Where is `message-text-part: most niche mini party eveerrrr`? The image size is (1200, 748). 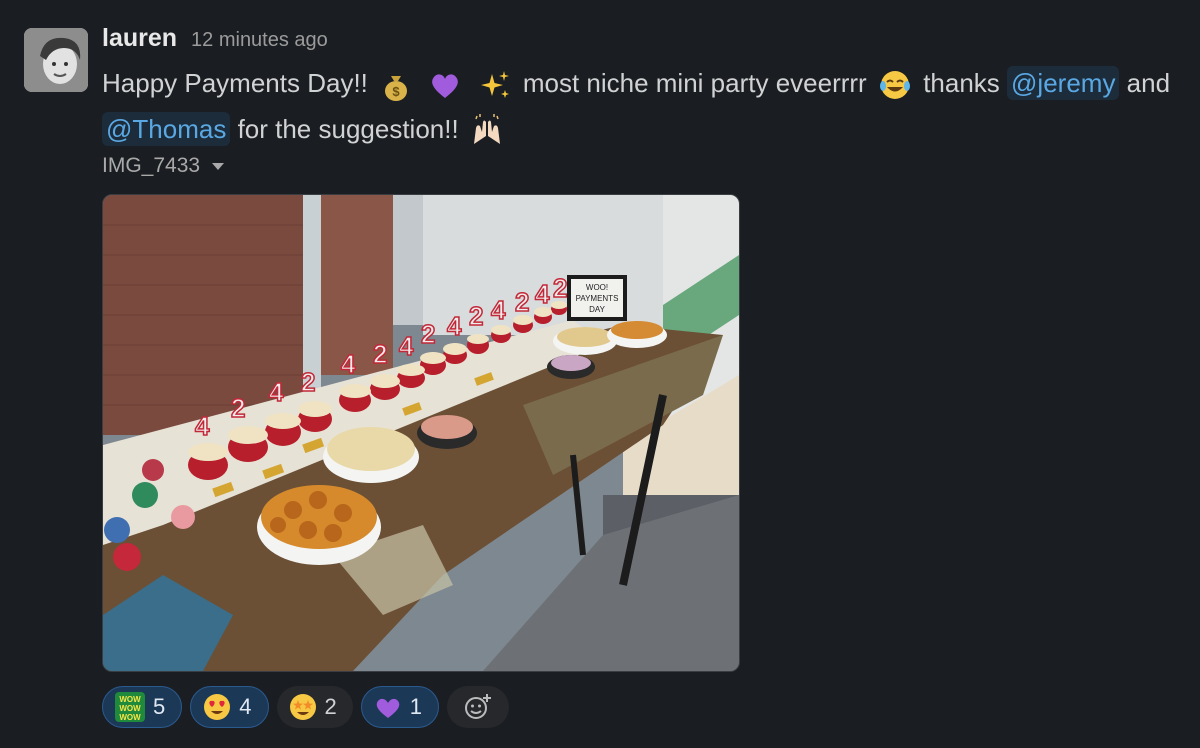 message-text-part: most niche mini party eveerrrr is located at coordinates (694, 83).